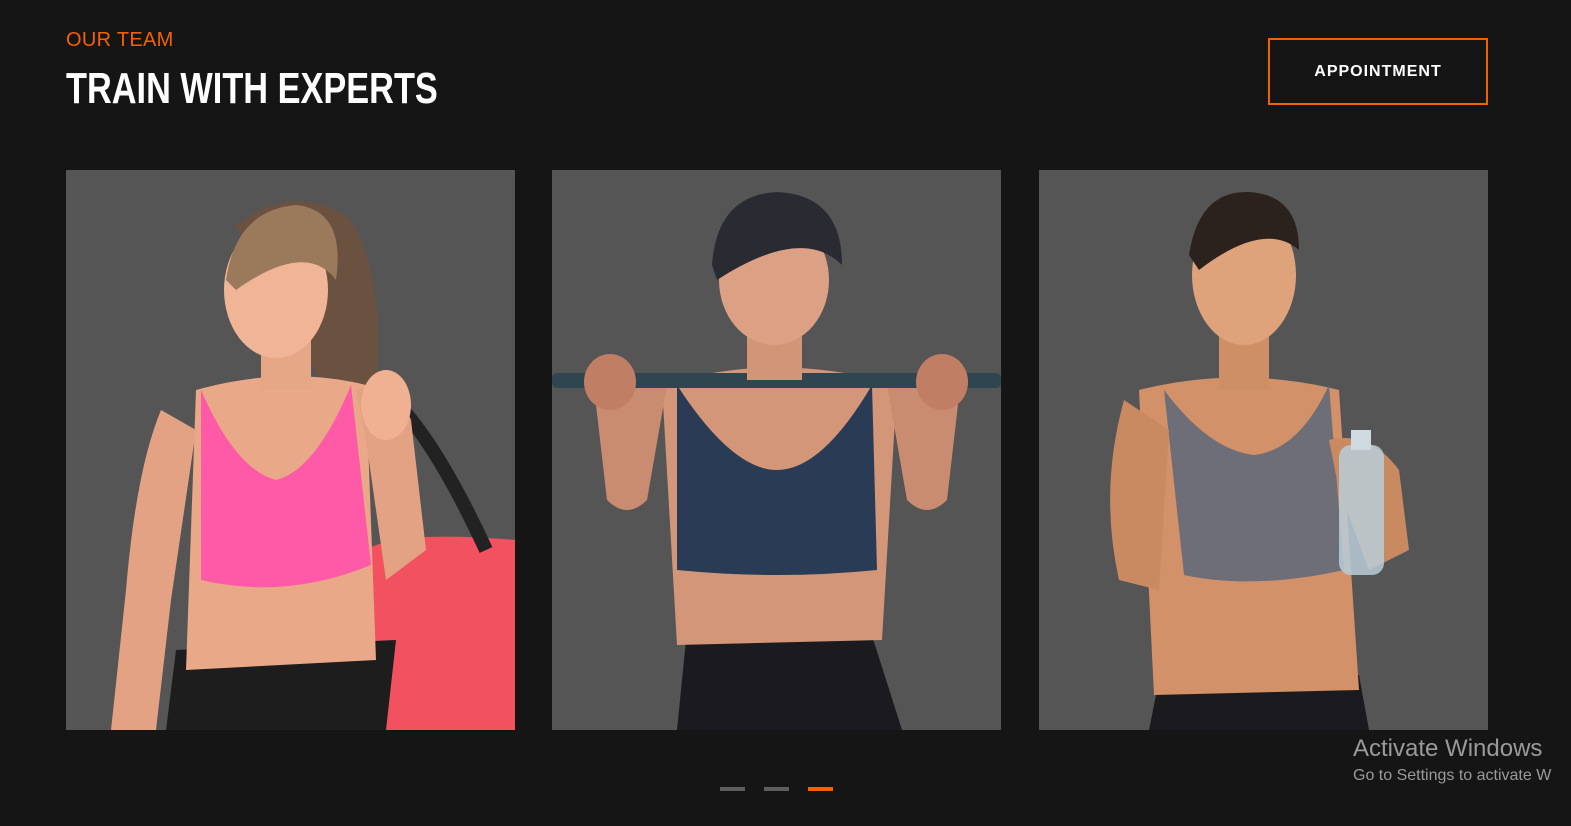  I want to click on appointment-button: APPOINTMENT, so click(1378, 71).